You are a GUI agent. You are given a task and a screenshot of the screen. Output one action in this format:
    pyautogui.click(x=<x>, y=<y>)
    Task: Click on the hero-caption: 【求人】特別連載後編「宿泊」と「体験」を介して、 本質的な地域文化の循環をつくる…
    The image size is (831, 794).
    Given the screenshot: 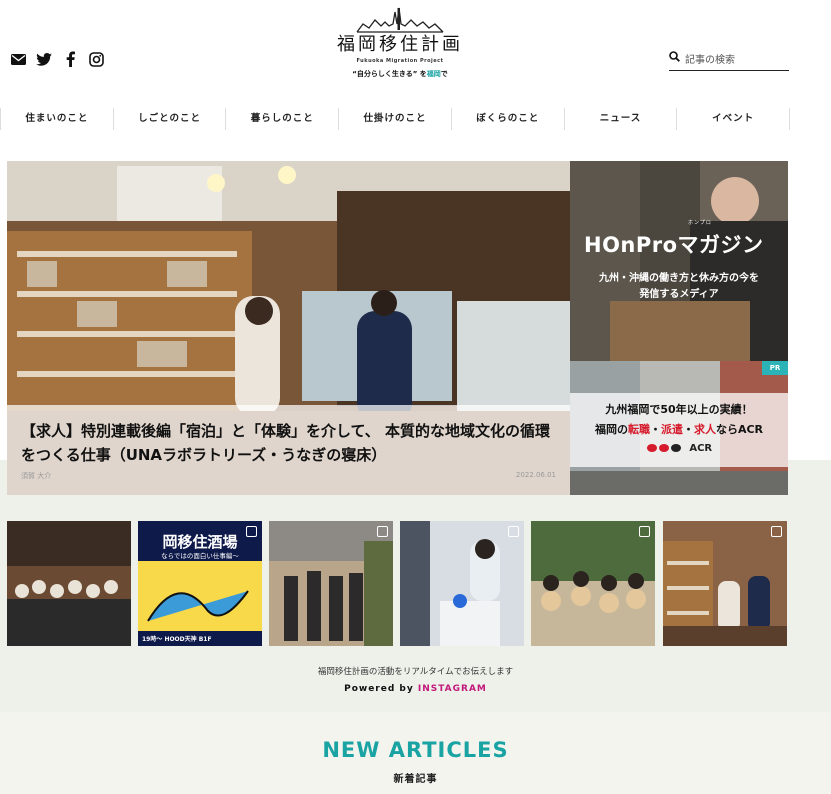 What is the action you would take?
    pyautogui.click(x=288, y=450)
    